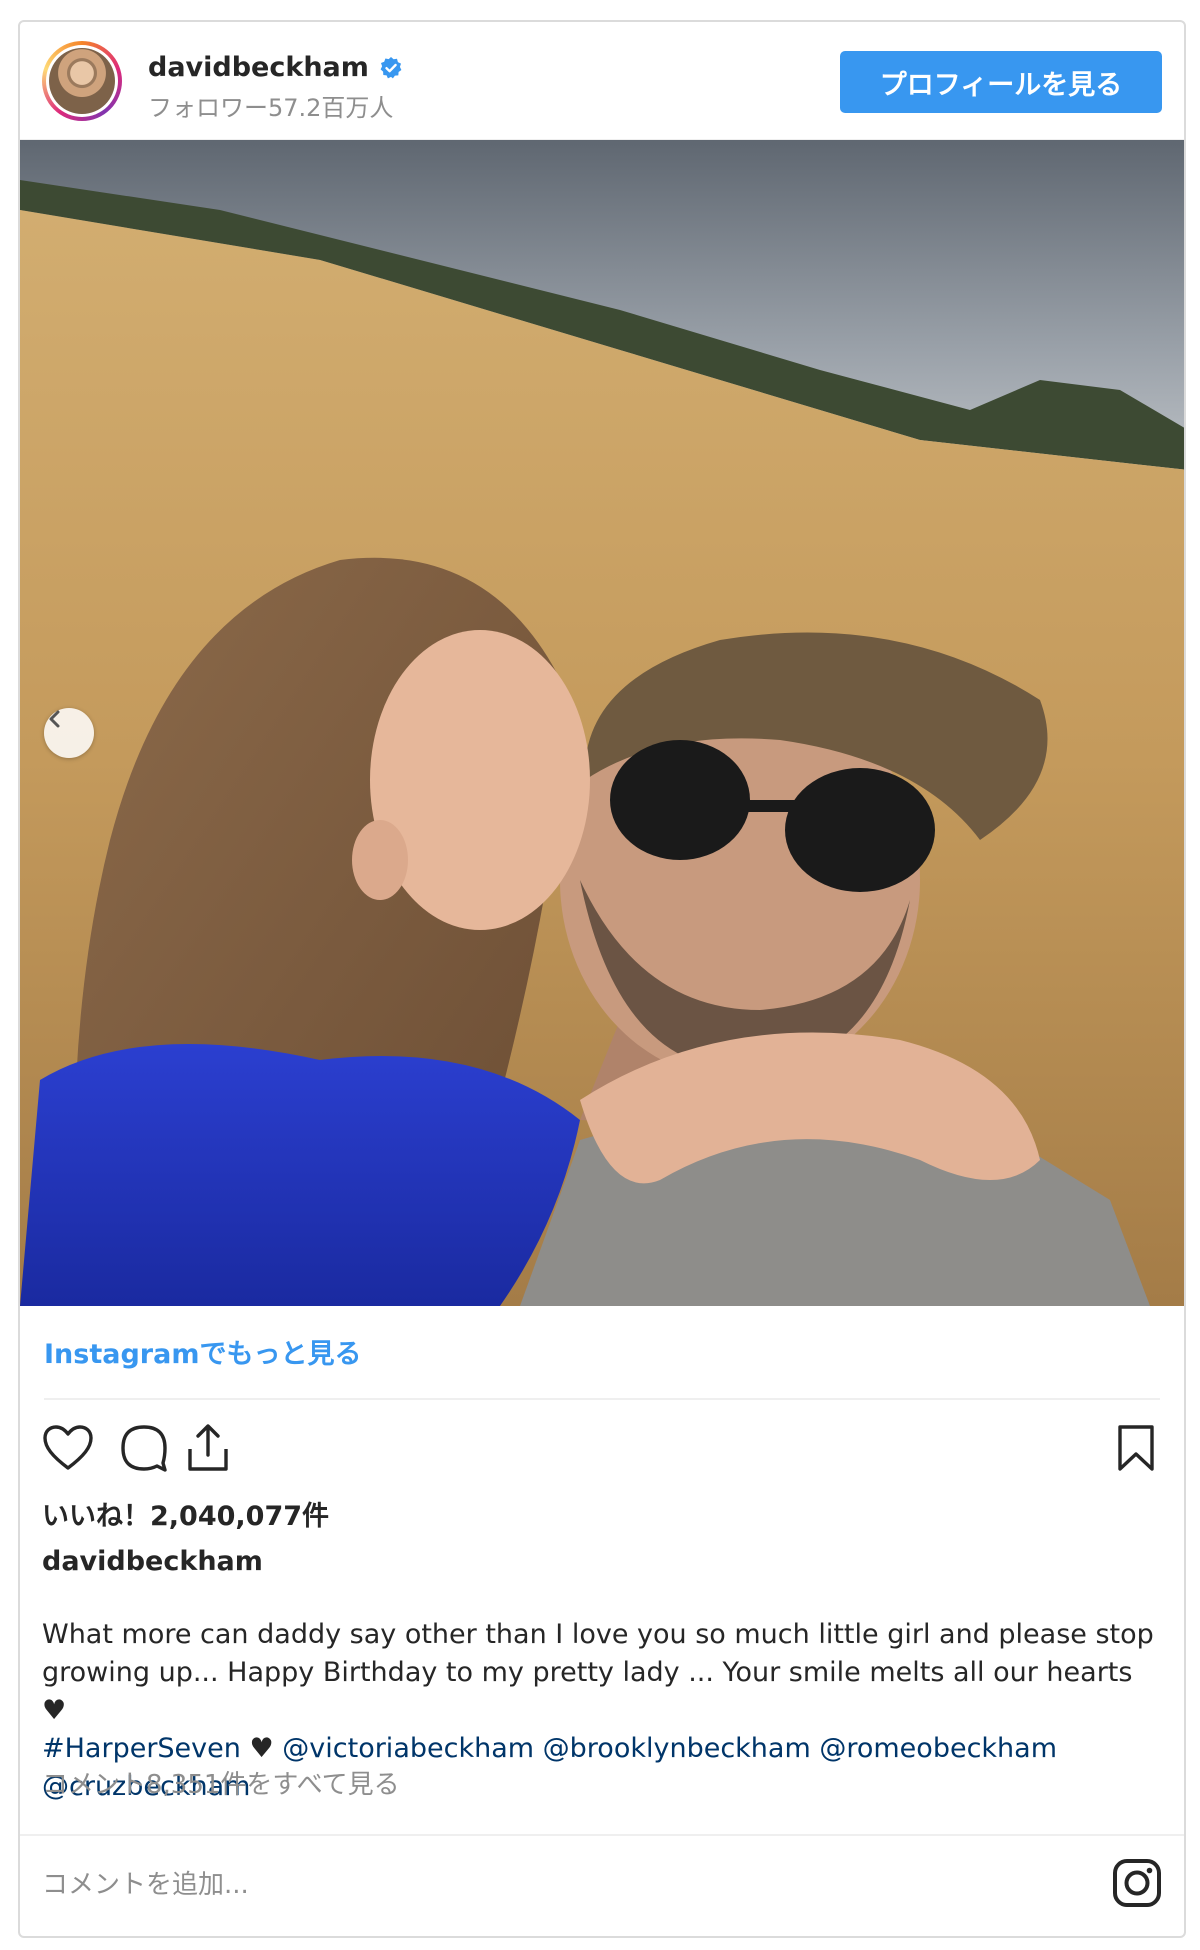 The width and height of the screenshot is (1200, 1950). What do you see at coordinates (221, 1782) in the screenshot?
I see `view-all-comments-link: コメント8,351件をすべて見る` at bounding box center [221, 1782].